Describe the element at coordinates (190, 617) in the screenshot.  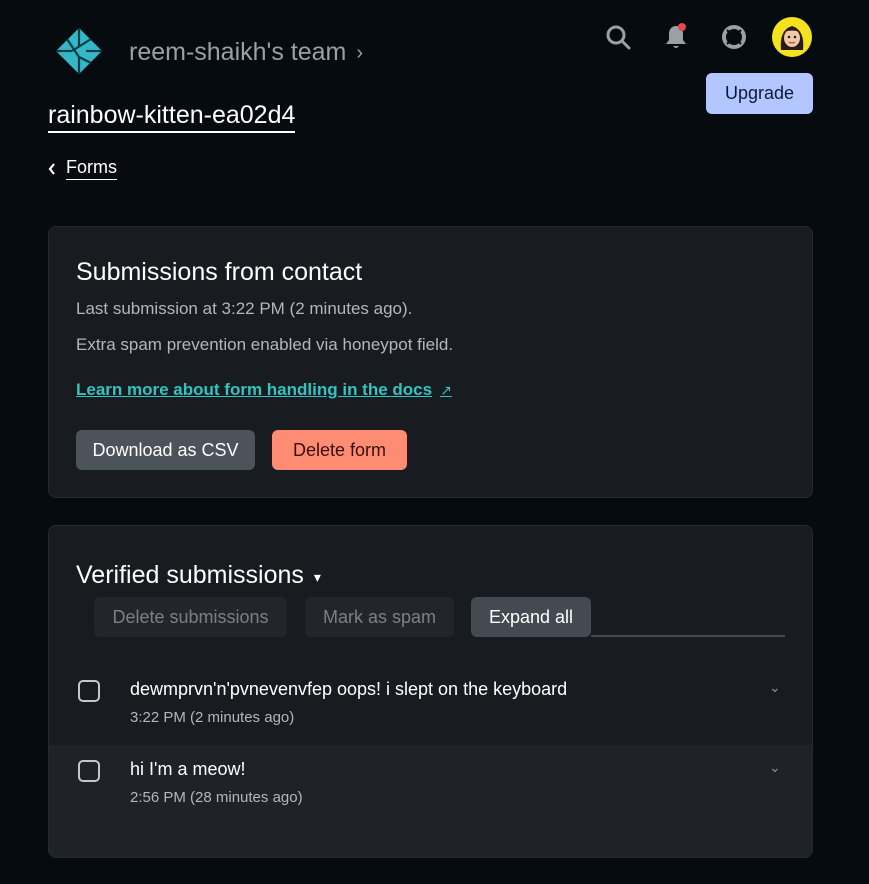
I see `delete-submissions-button: Delete submissions` at that location.